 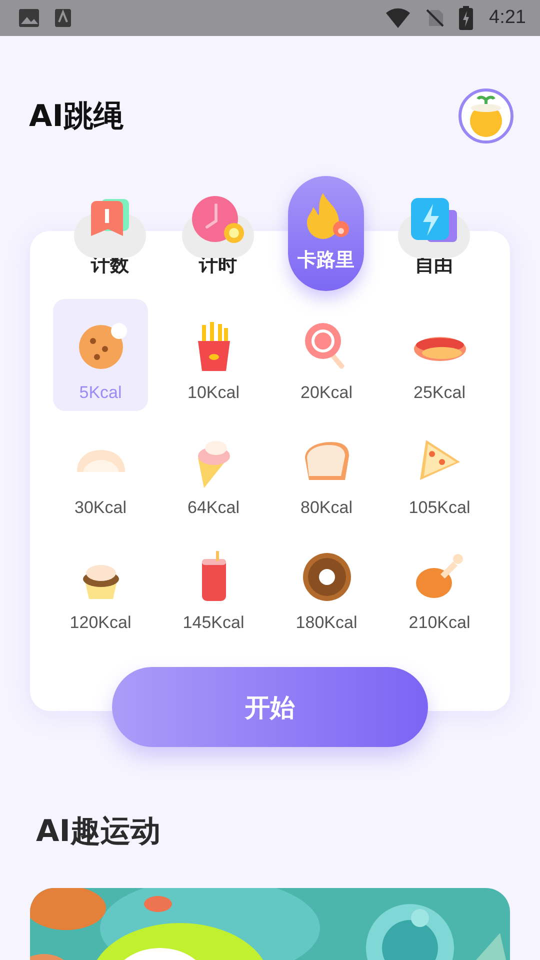 What do you see at coordinates (326, 470) in the screenshot?
I see `calorie-option: 80Kcal` at bounding box center [326, 470].